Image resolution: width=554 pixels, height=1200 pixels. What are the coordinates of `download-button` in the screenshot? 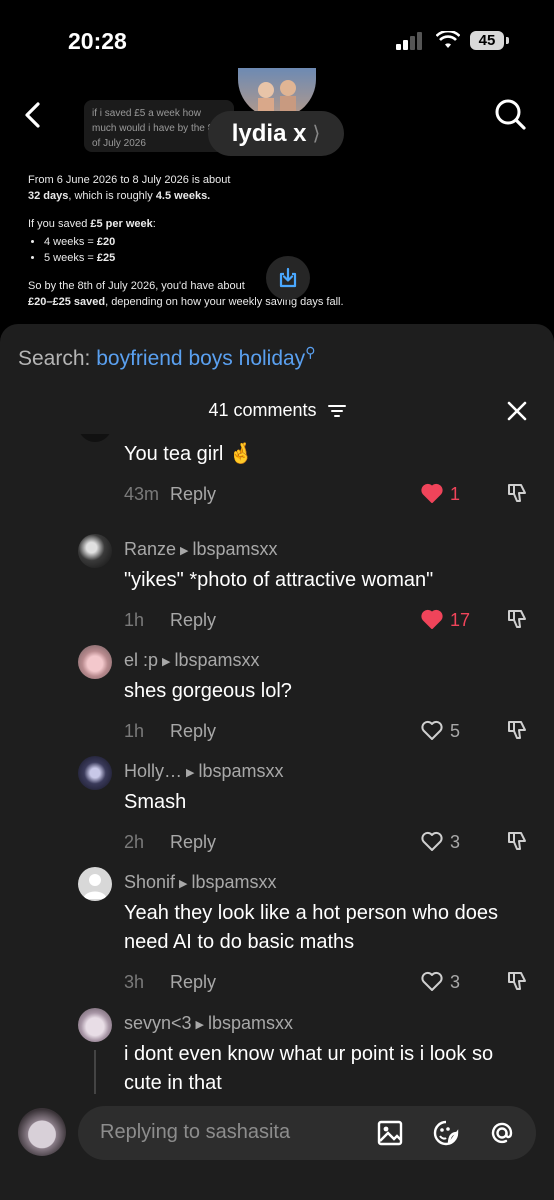 It's located at (288, 278).